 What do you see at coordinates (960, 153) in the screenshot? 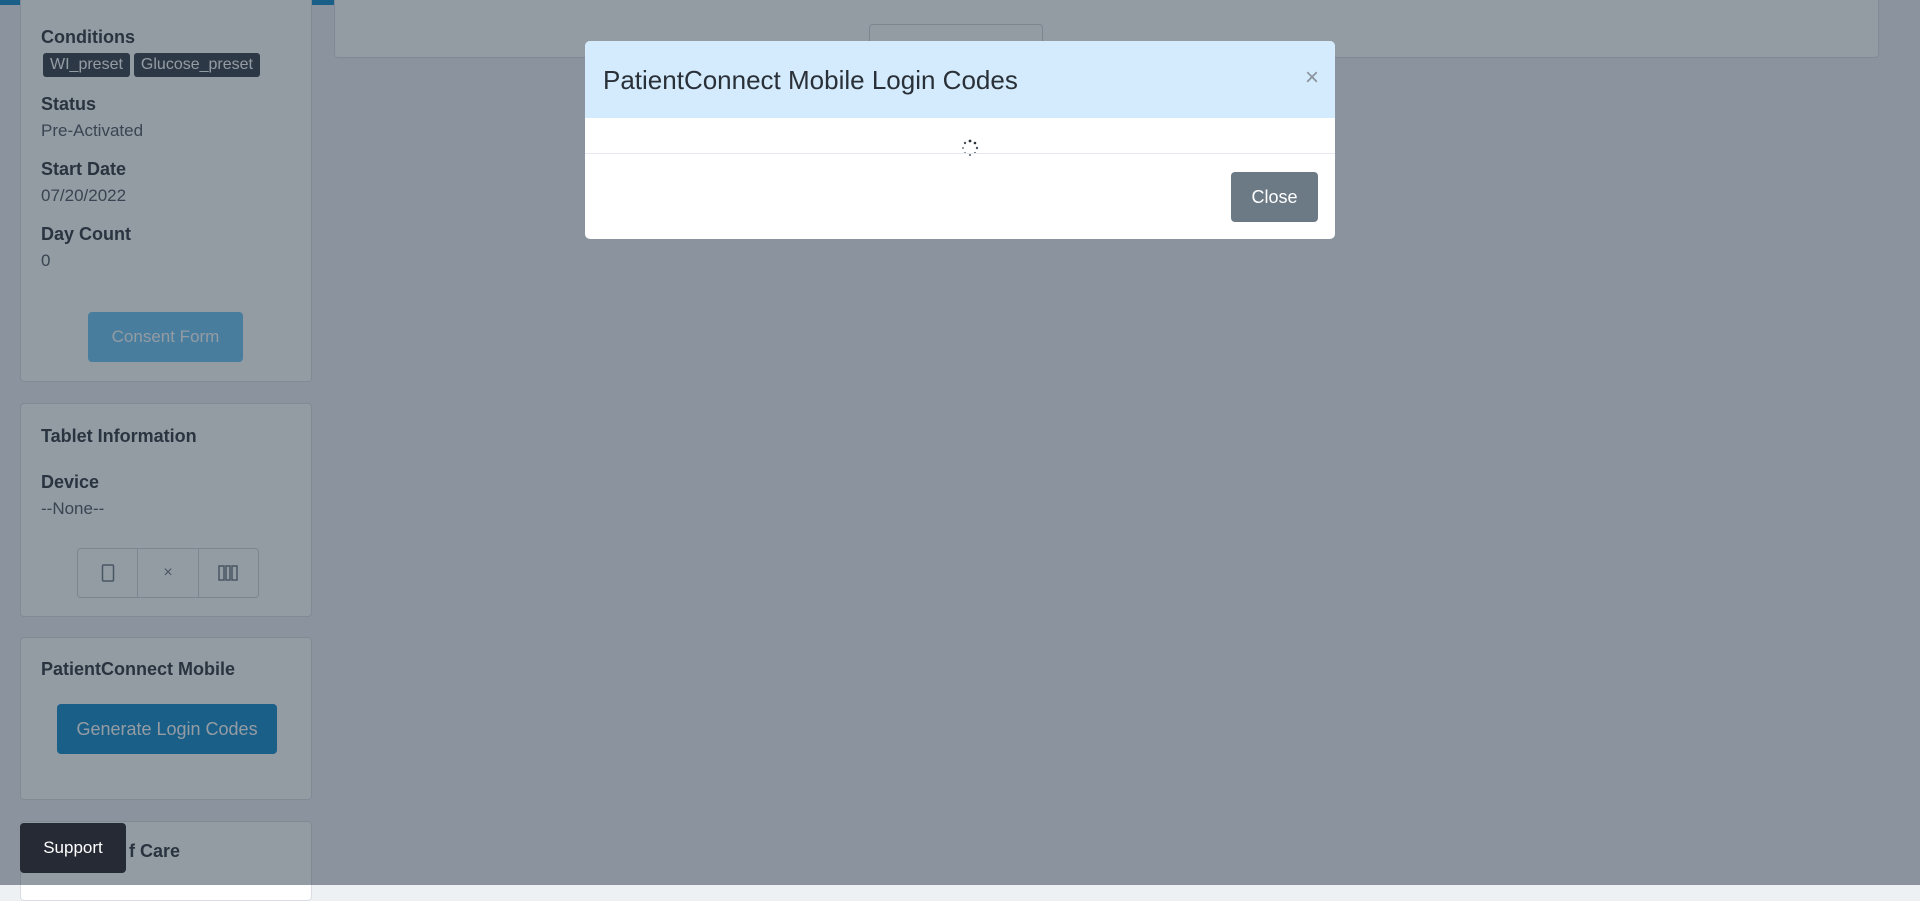
I see `modal-divider` at bounding box center [960, 153].